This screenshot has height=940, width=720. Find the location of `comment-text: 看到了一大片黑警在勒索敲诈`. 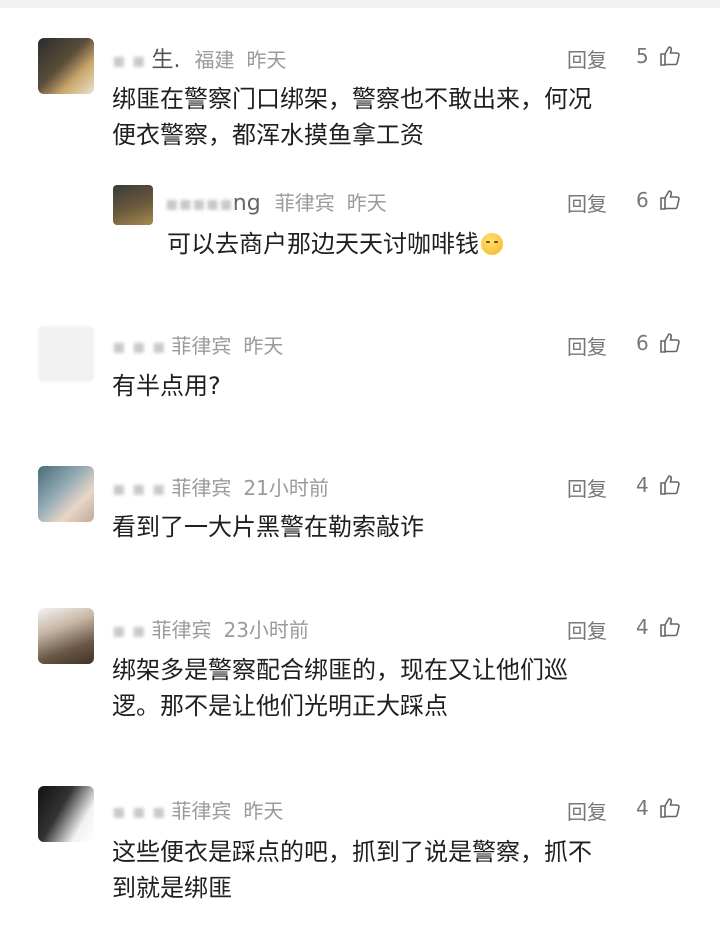

comment-text: 看到了一大片黑警在勒索敲诈 is located at coordinates (268, 527).